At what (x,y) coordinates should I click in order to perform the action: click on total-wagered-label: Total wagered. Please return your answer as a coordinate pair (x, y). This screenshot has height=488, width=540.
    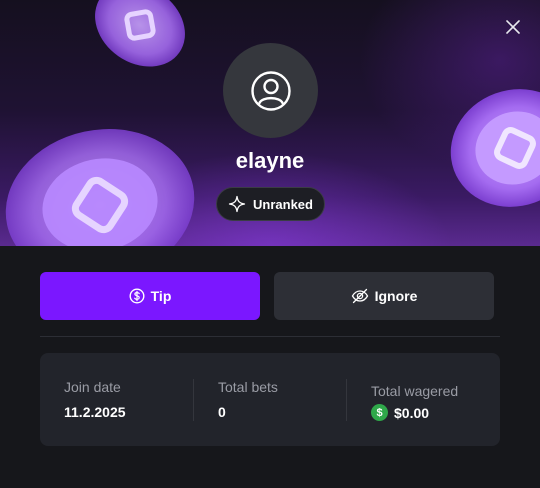
    Looking at the image, I should click on (415, 391).